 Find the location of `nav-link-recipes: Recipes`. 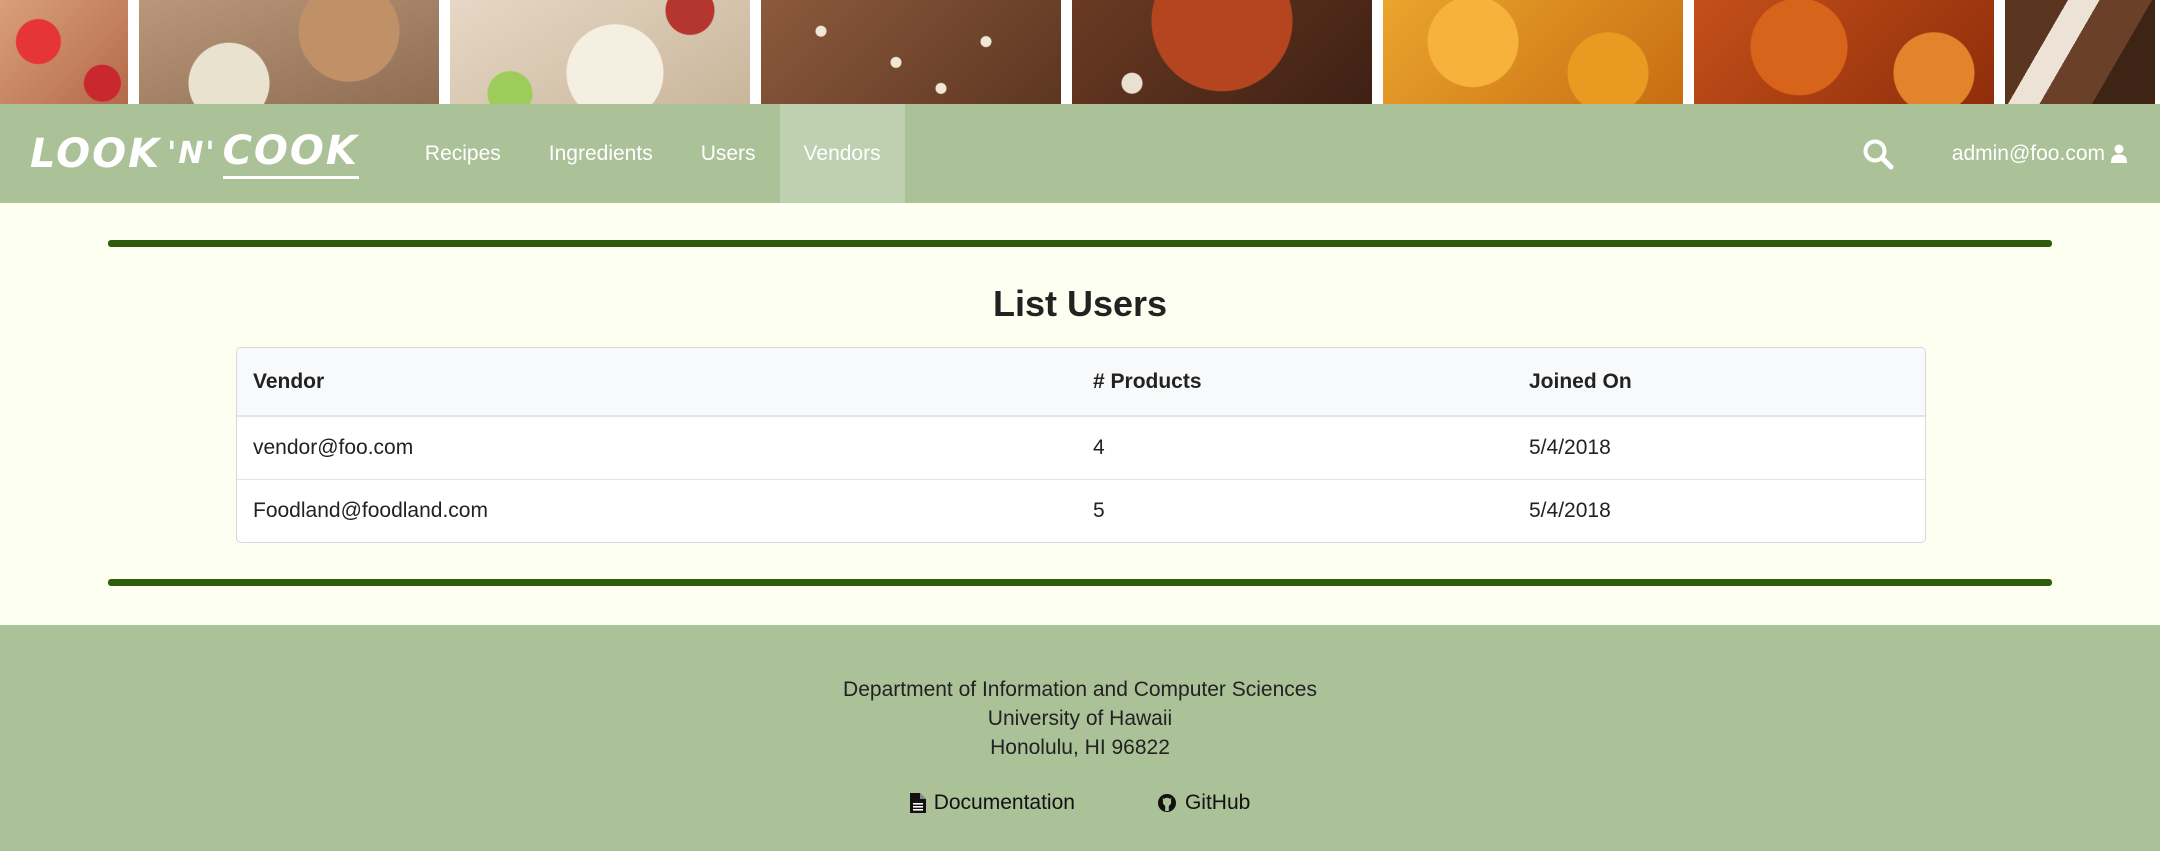

nav-link-recipes: Recipes is located at coordinates (463, 153).